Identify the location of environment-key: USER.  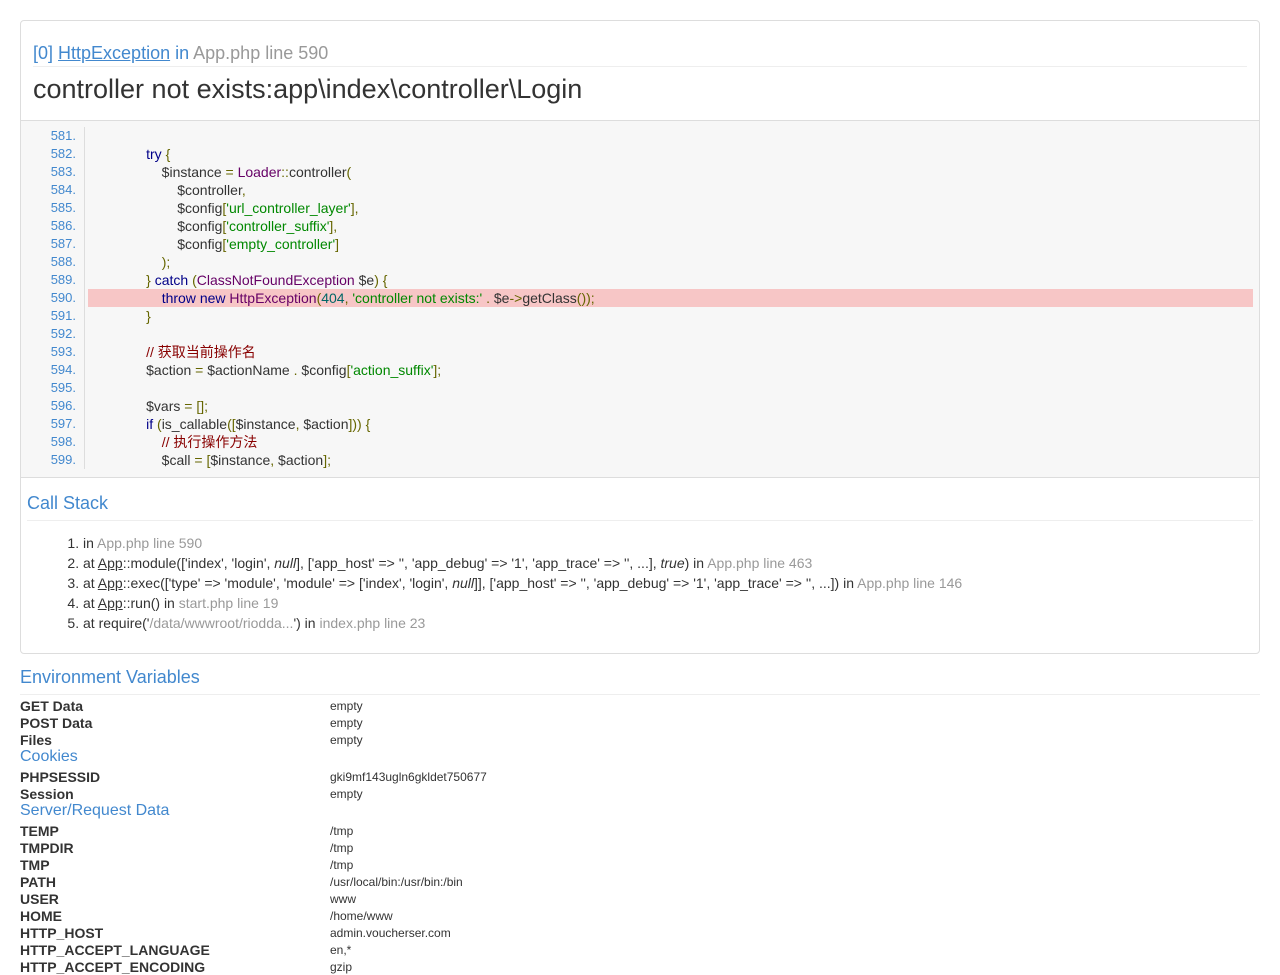
(39, 898).